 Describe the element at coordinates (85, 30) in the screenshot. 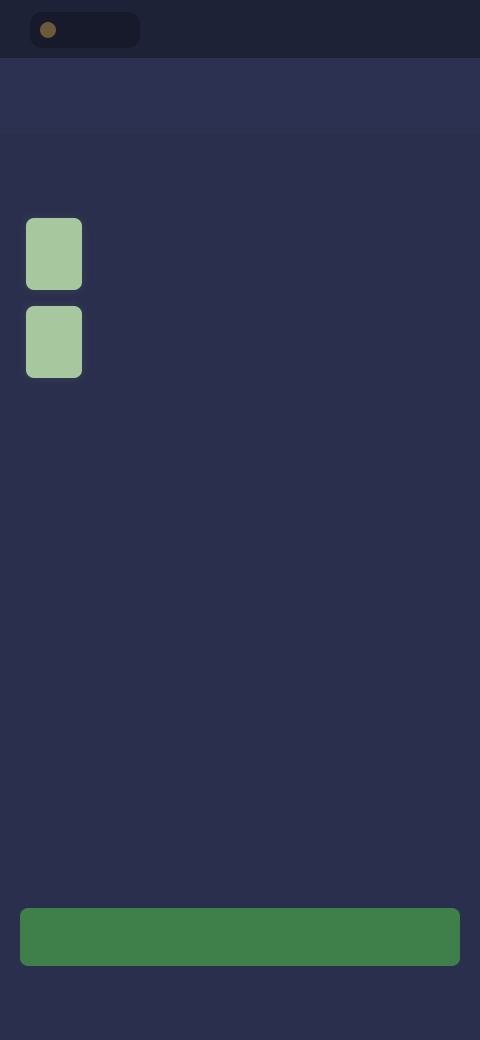

I see `status-indicator` at that location.